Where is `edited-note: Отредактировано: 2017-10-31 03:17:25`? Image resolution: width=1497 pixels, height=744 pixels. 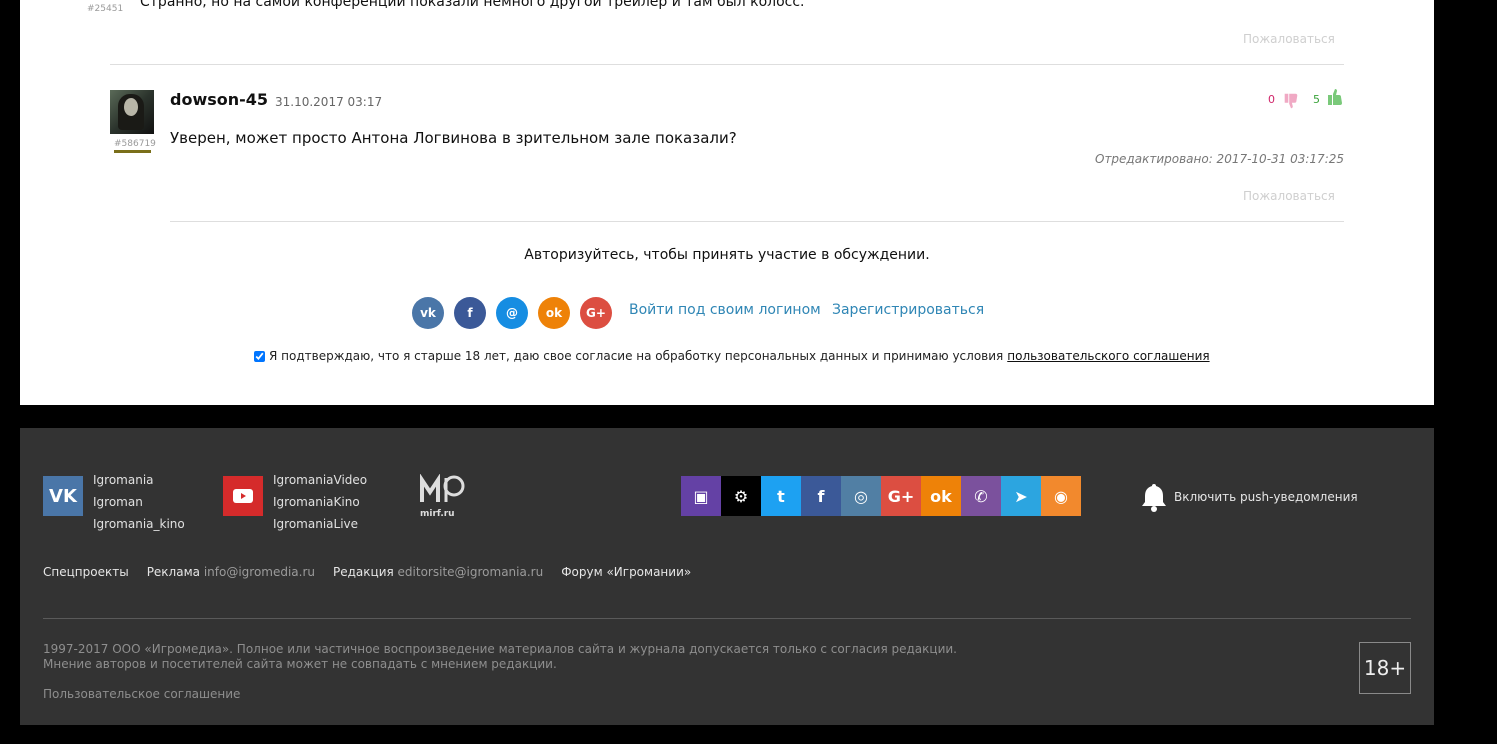 edited-note: Отредактировано: 2017-10-31 03:17:25 is located at coordinates (1219, 159).